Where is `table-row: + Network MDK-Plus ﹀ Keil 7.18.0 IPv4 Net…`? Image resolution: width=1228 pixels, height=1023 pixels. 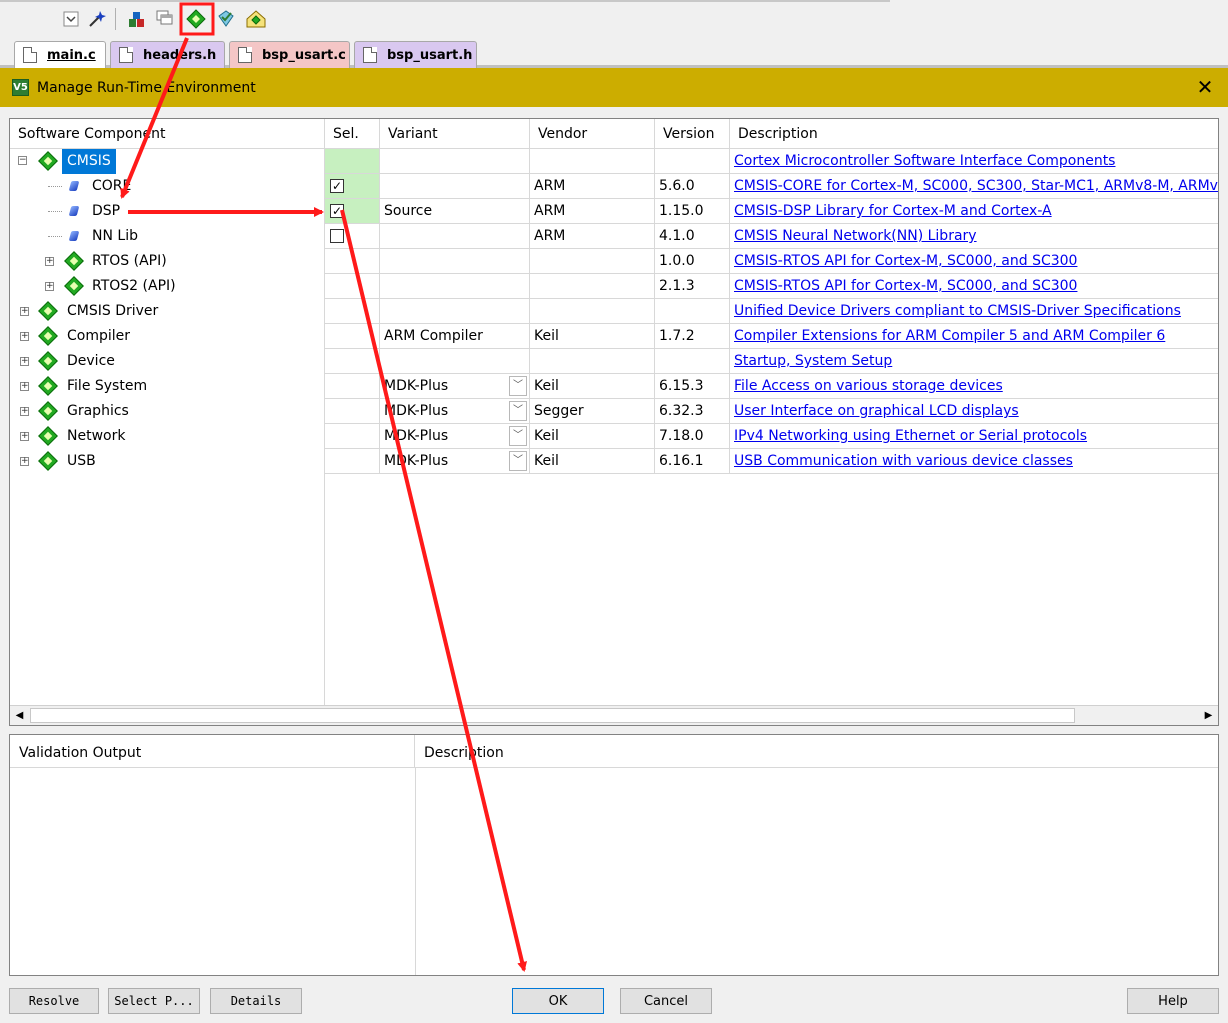
table-row: + Network MDK-Plus ﹀ Keil 7.18.0 IPv4 Net… is located at coordinates (614, 436).